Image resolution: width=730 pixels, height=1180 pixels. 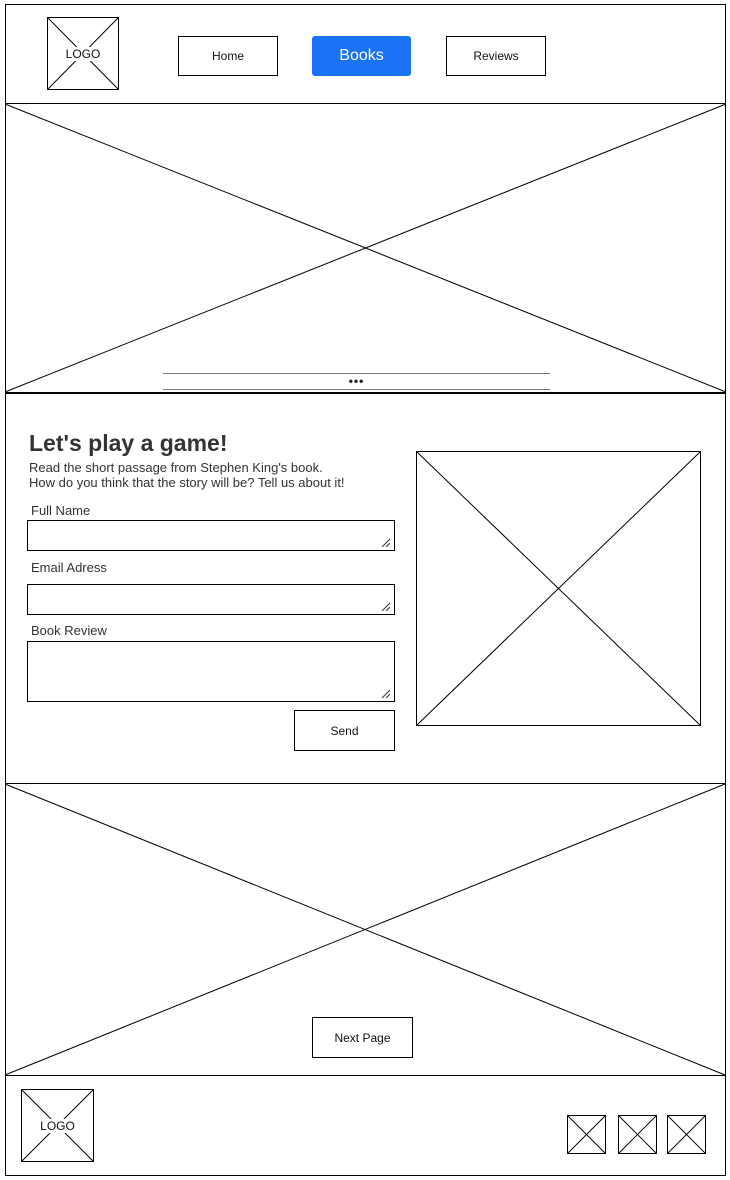 I want to click on next-page-button: Next Page, so click(x=362, y=1037).